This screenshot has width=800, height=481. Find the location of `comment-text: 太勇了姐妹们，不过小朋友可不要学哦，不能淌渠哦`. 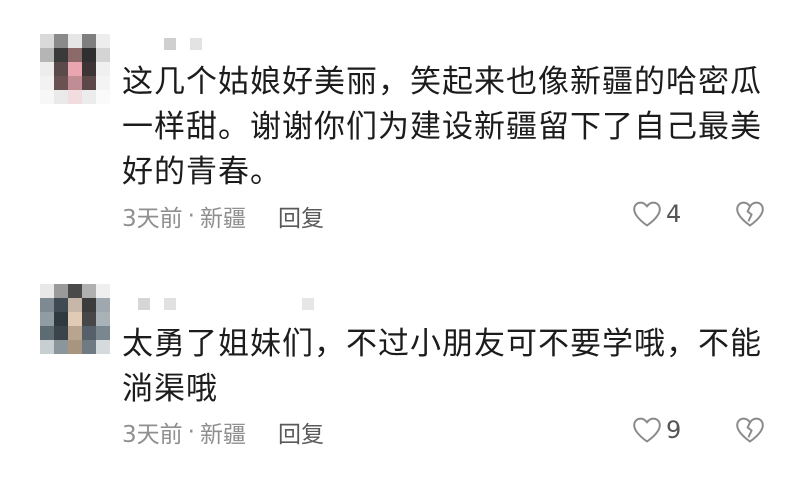

comment-text: 太勇了姐妹们，不过小朋友可不要学哦，不能淌渠哦 is located at coordinates (442, 366).